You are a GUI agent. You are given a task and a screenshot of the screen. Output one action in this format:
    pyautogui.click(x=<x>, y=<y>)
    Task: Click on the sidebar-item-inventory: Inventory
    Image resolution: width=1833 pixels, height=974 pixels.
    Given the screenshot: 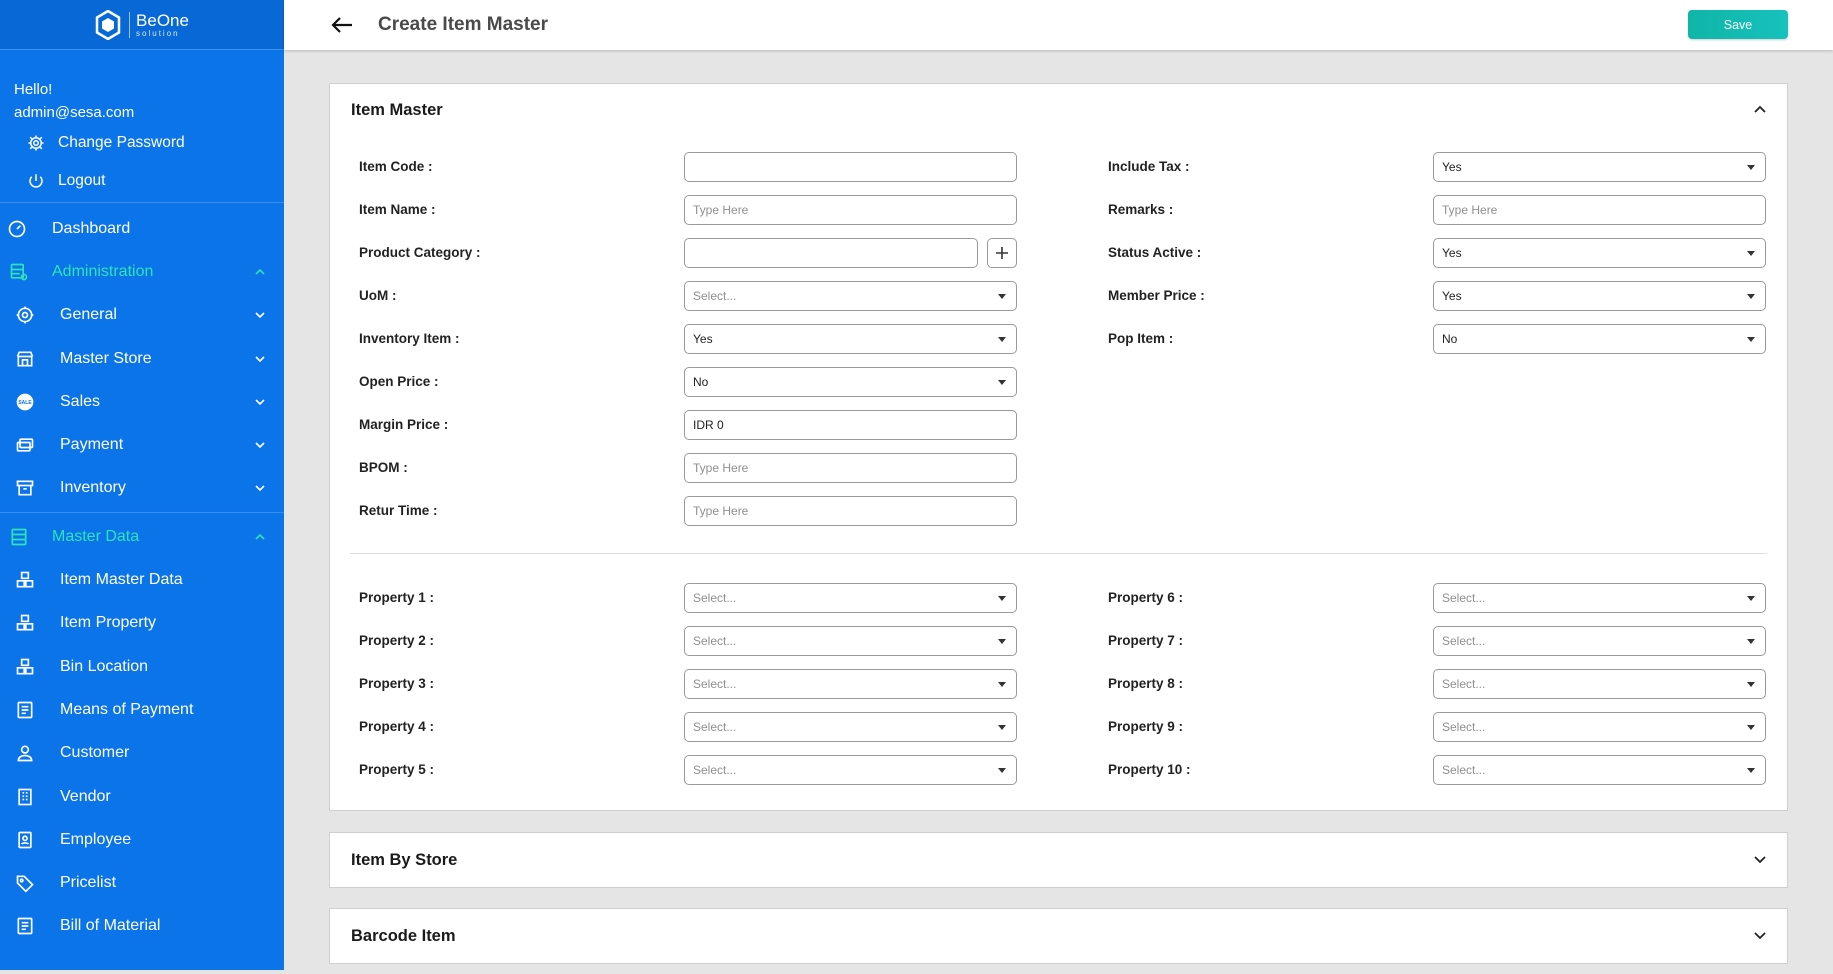 What is the action you would take?
    pyautogui.click(x=142, y=488)
    